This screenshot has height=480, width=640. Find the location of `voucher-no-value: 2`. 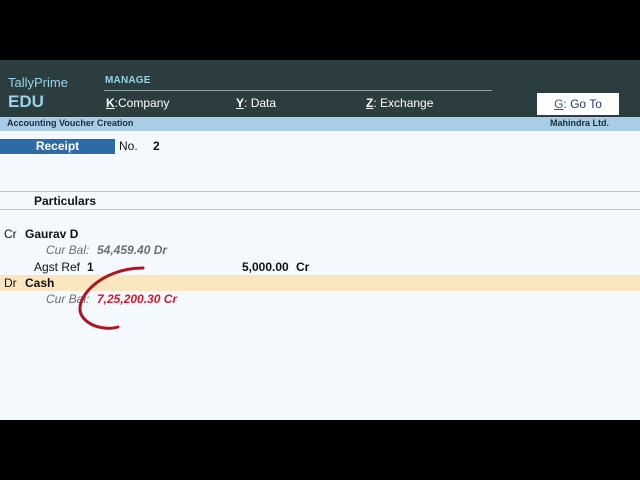

voucher-no-value: 2 is located at coordinates (156, 146).